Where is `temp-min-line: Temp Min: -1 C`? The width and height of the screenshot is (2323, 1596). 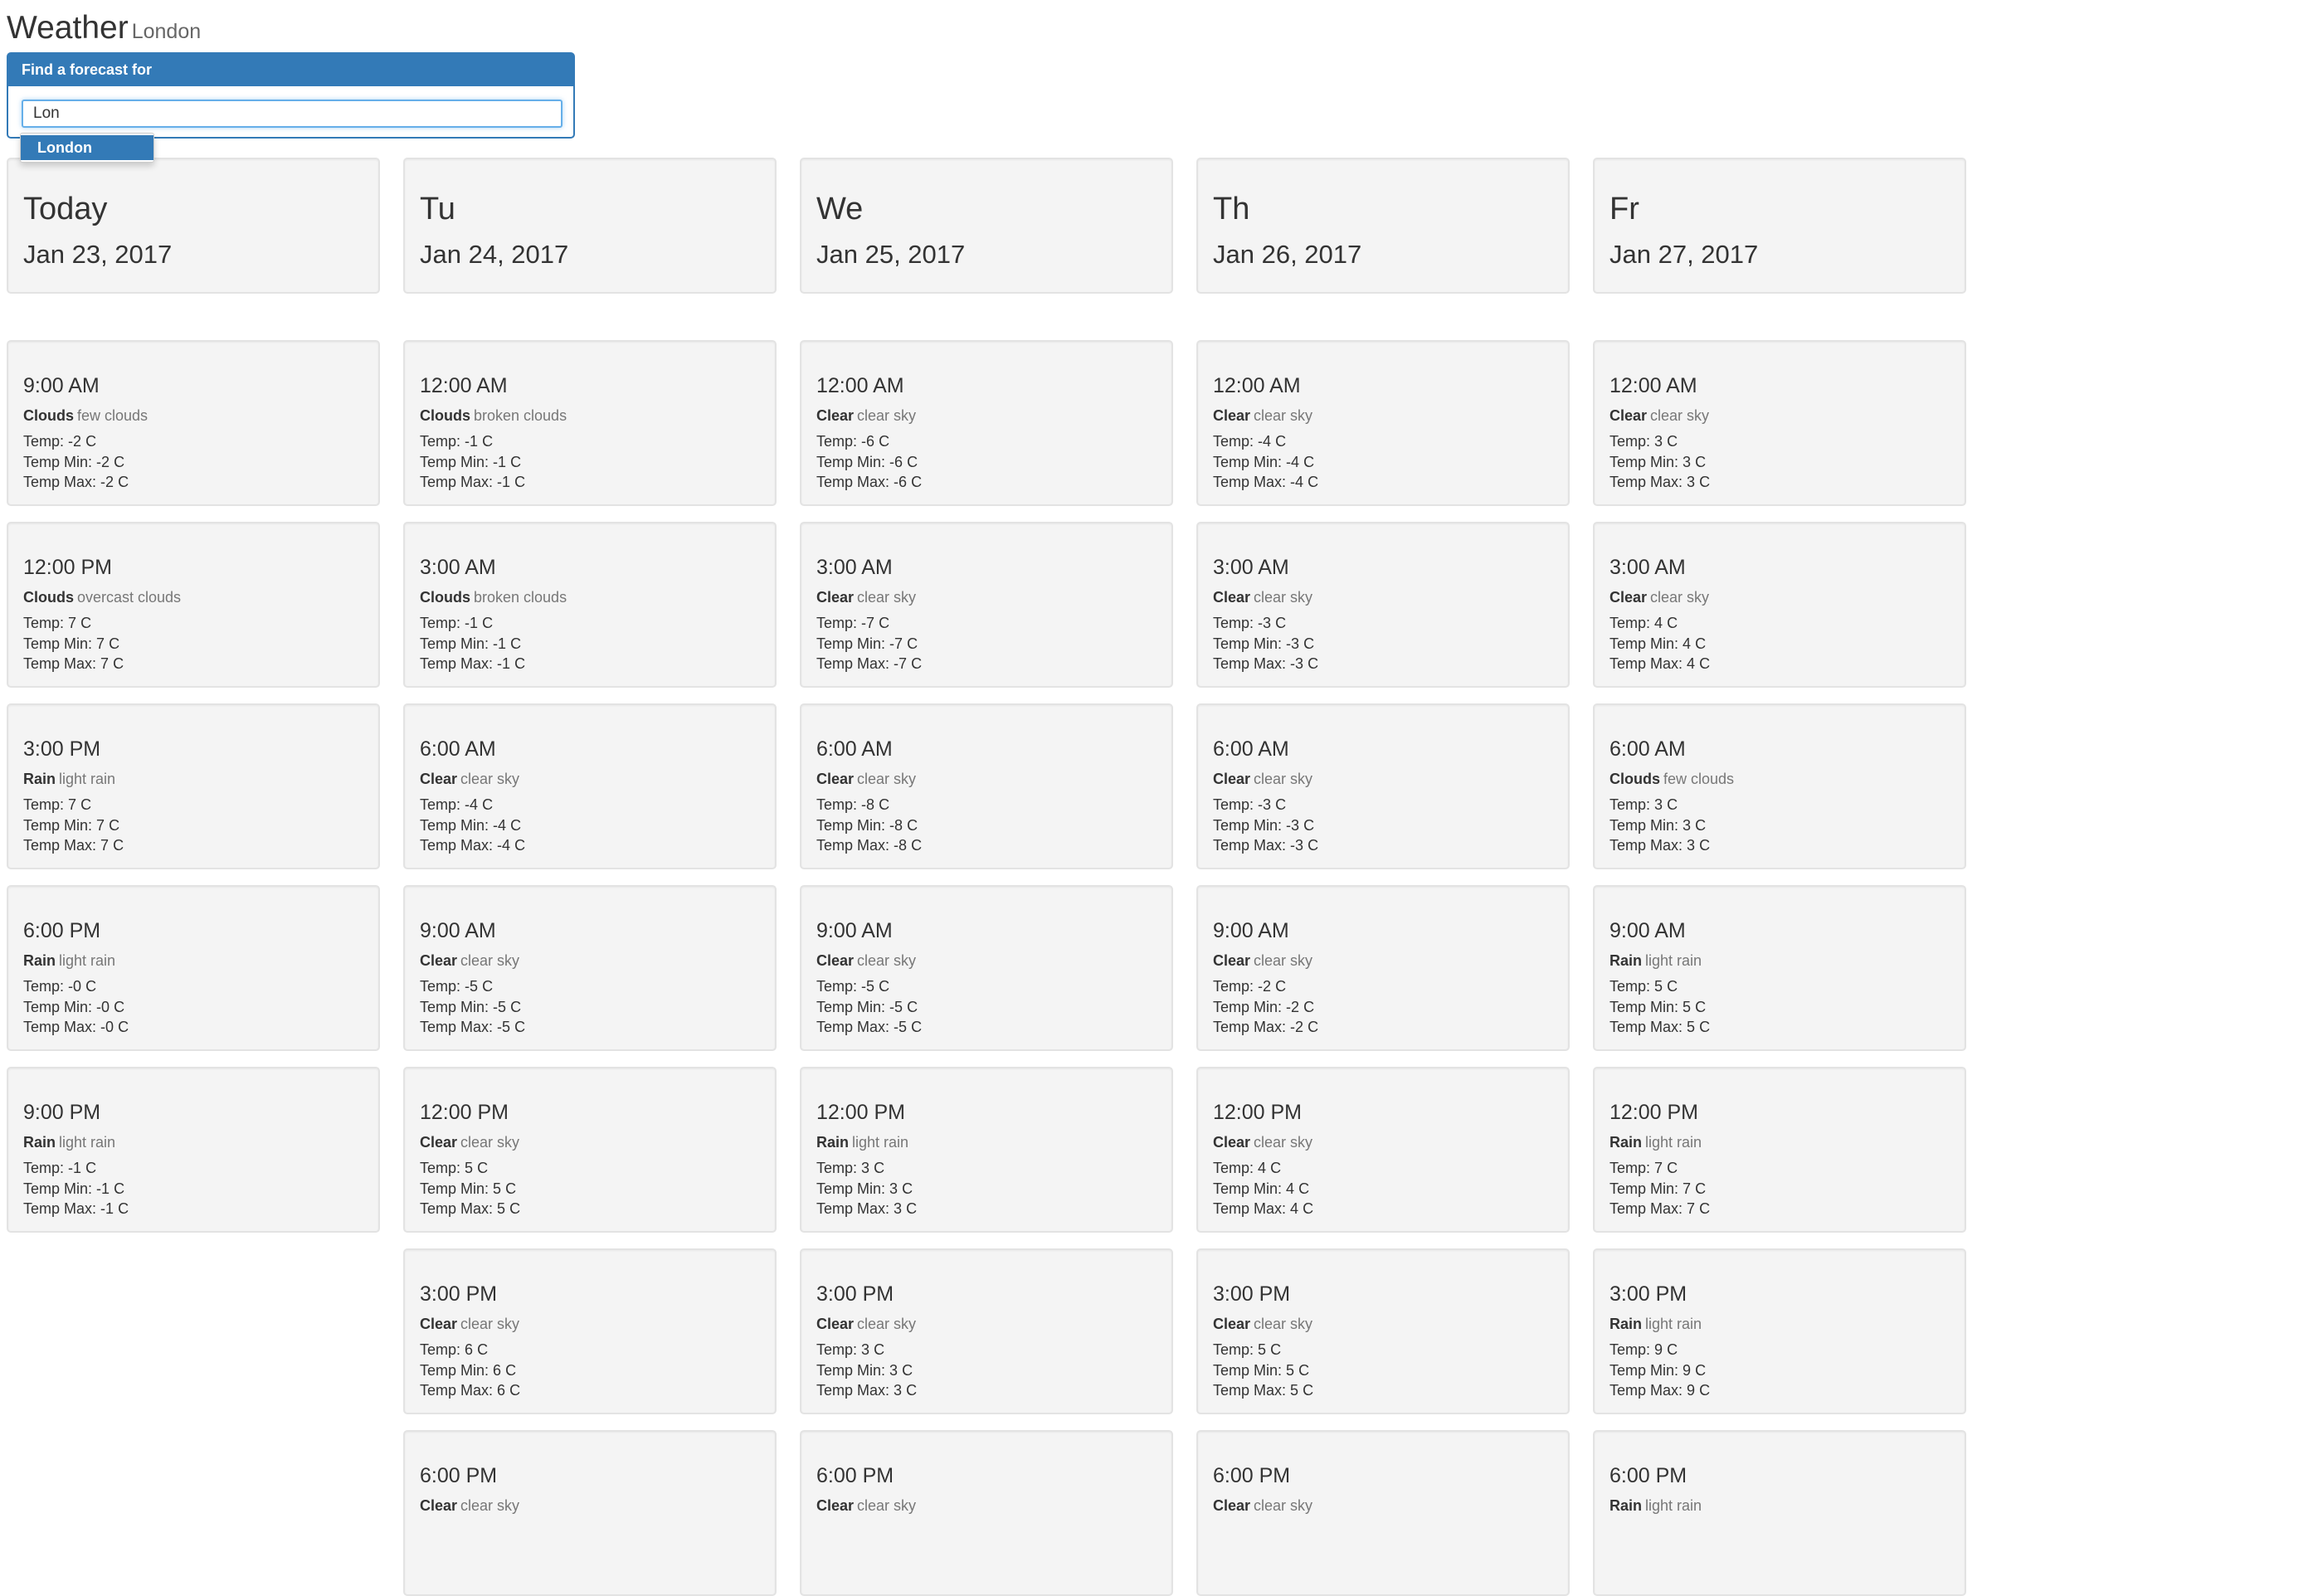 temp-min-line: Temp Min: -1 C is located at coordinates (76, 1189).